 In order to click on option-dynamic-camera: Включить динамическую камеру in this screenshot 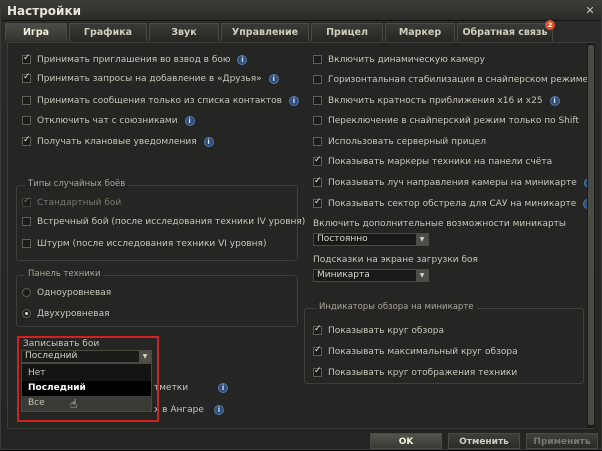, I will do `click(399, 59)`.